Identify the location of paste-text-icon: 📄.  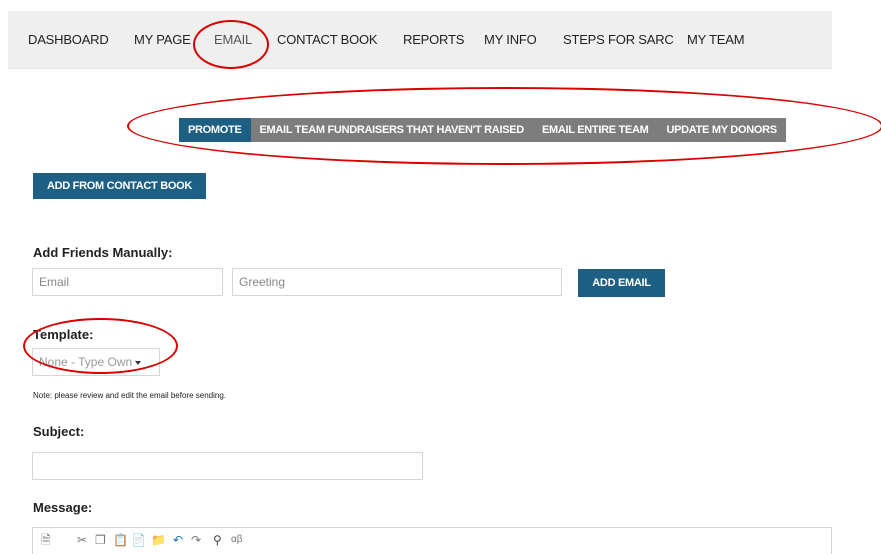
(138, 540).